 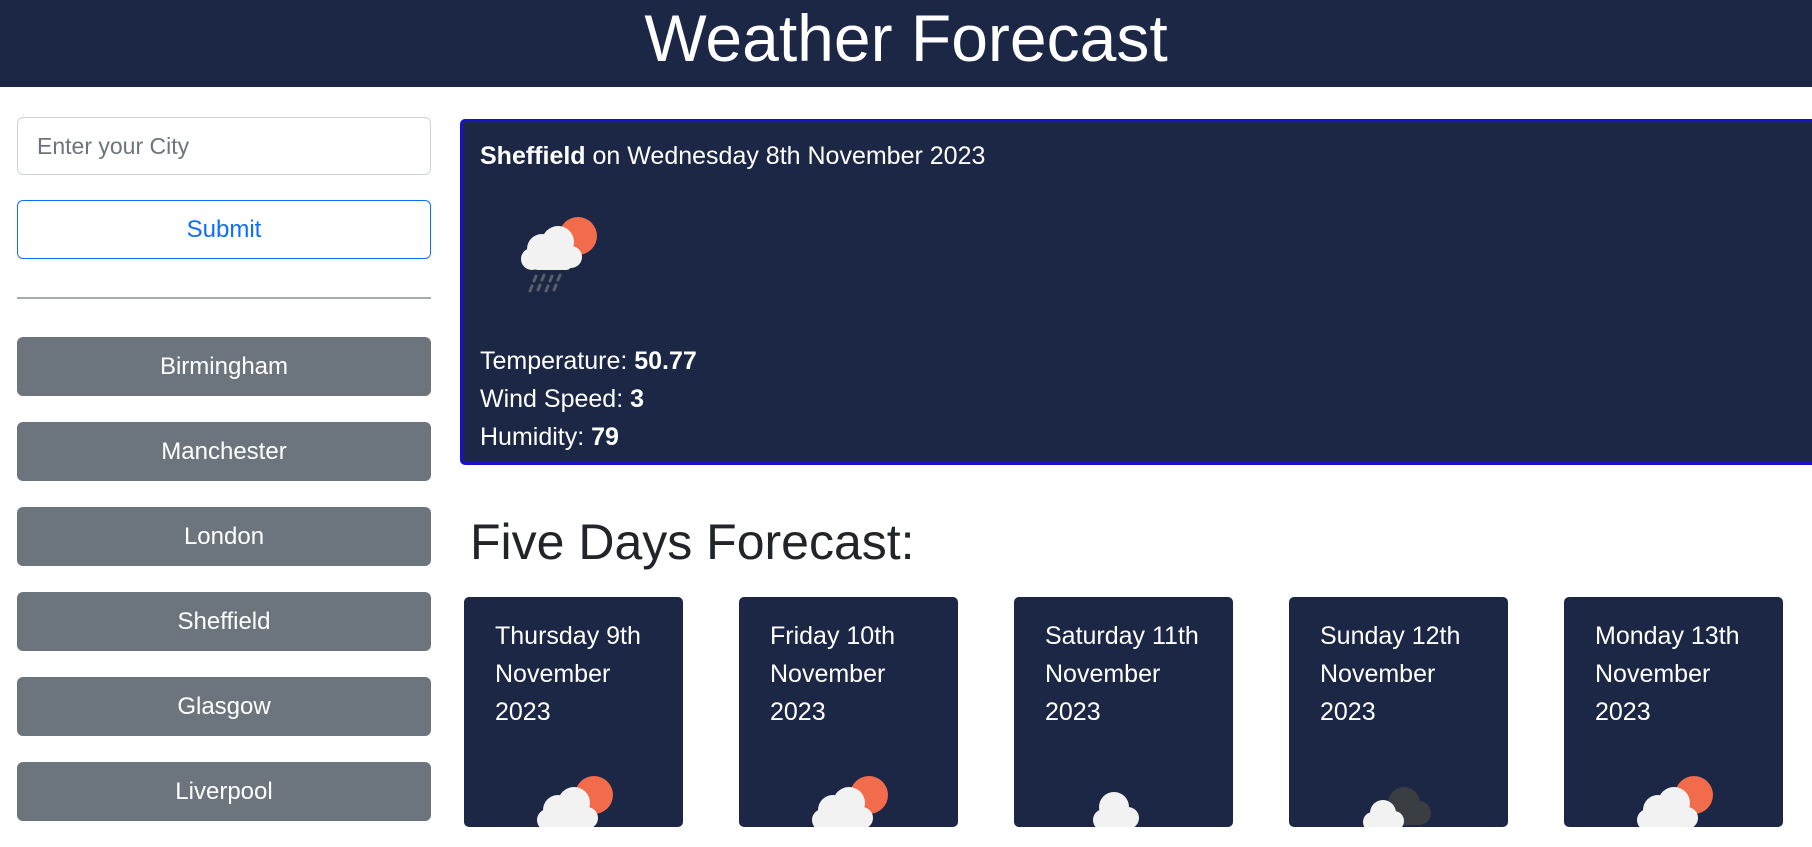 I want to click on app-header: Weather Forecast, so click(x=906, y=43).